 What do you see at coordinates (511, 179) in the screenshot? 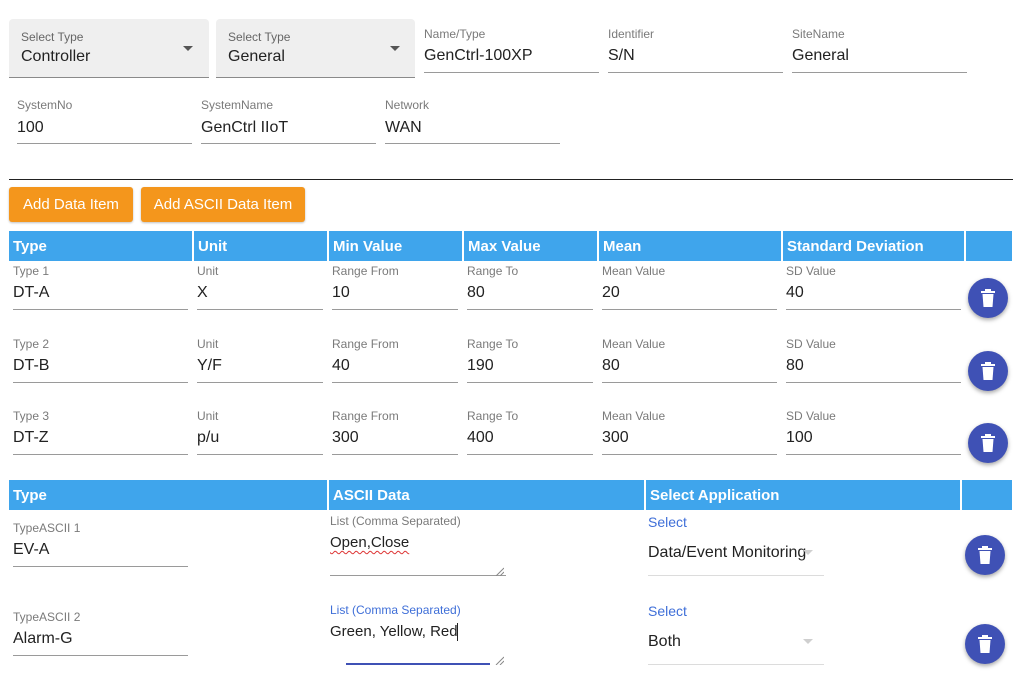
I see `section-divider` at bounding box center [511, 179].